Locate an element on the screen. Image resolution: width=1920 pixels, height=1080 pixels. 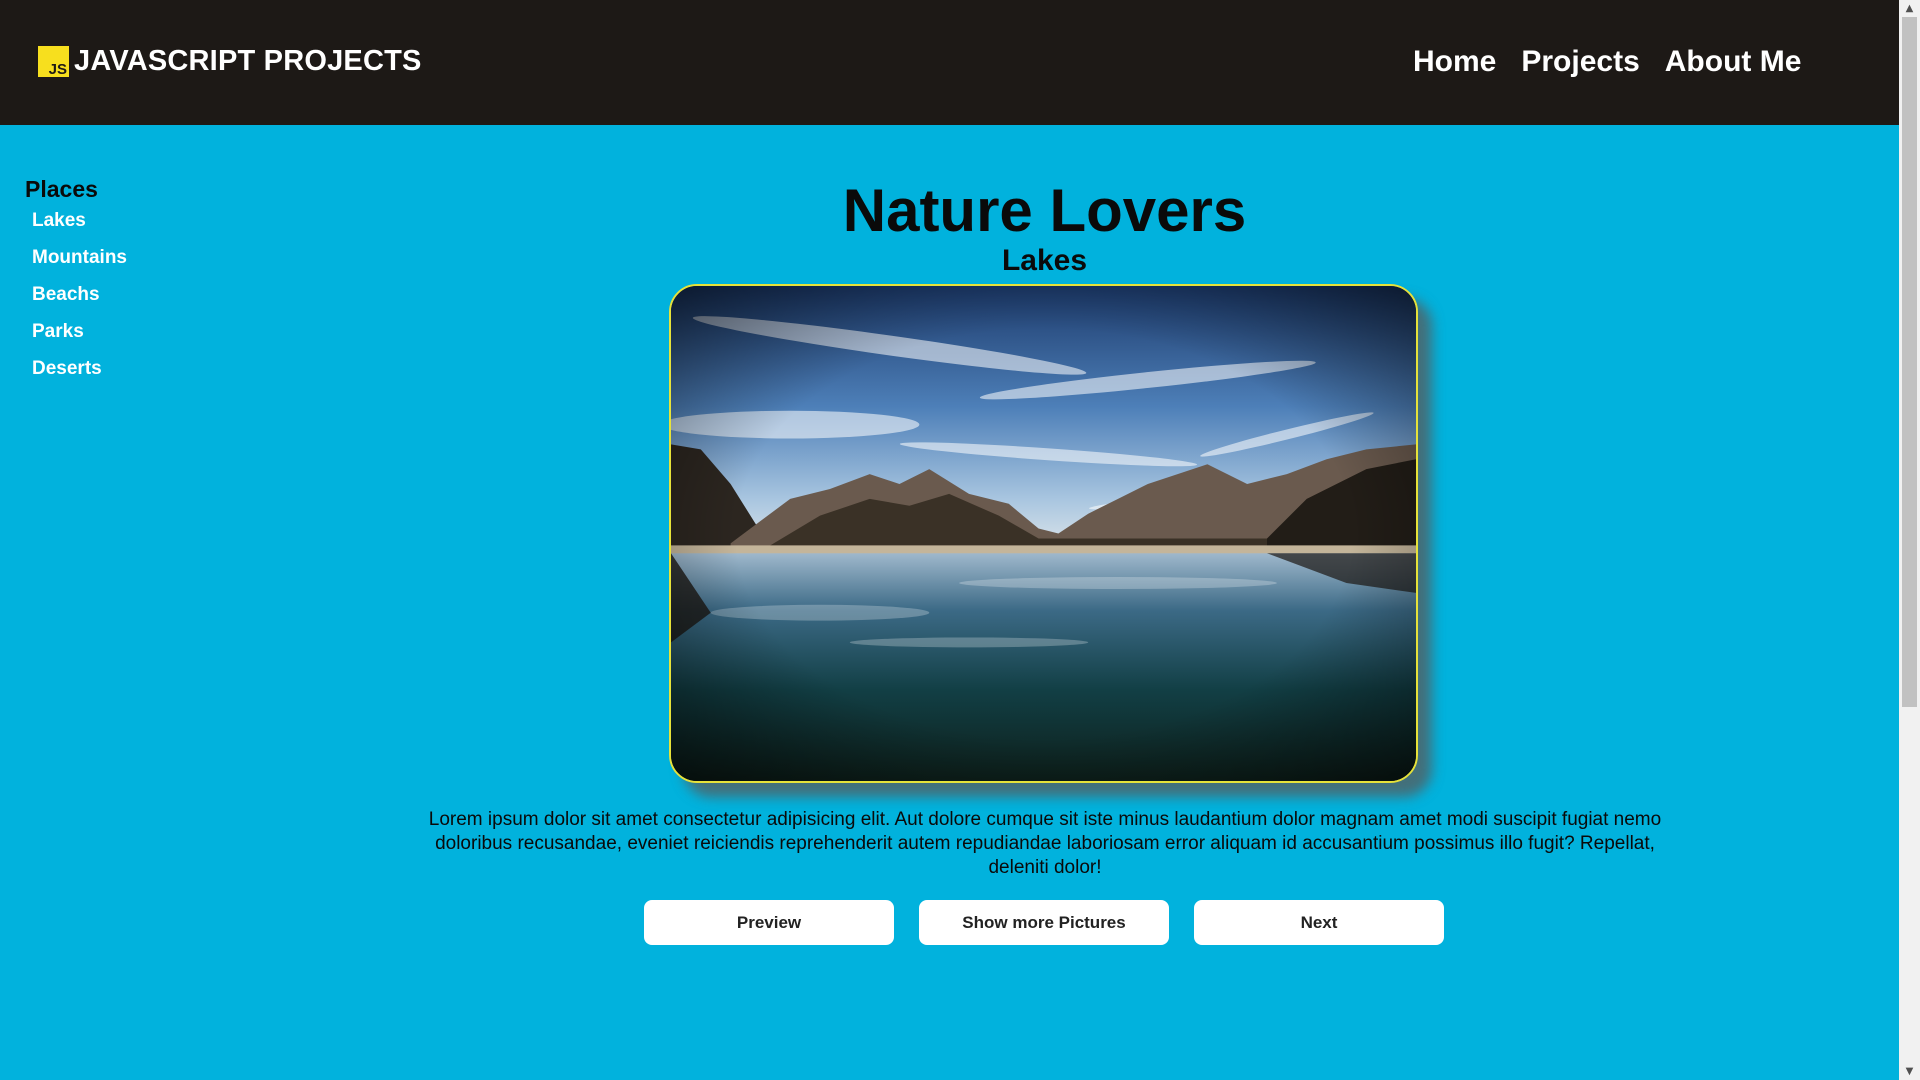
sidebar-title: Places is located at coordinates (61, 189).